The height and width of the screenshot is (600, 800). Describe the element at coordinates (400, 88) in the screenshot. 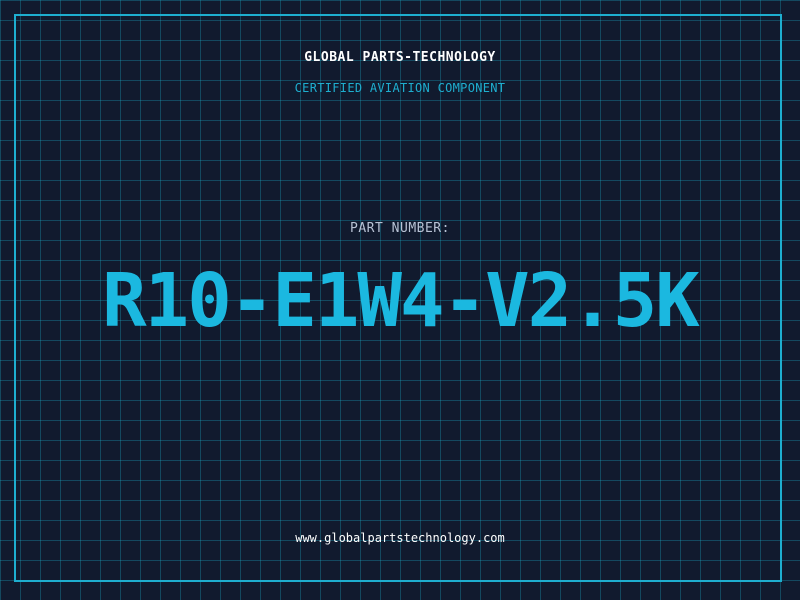

I see `certification-subtitle: CERTIFIED AVIATION COMPONENT` at that location.